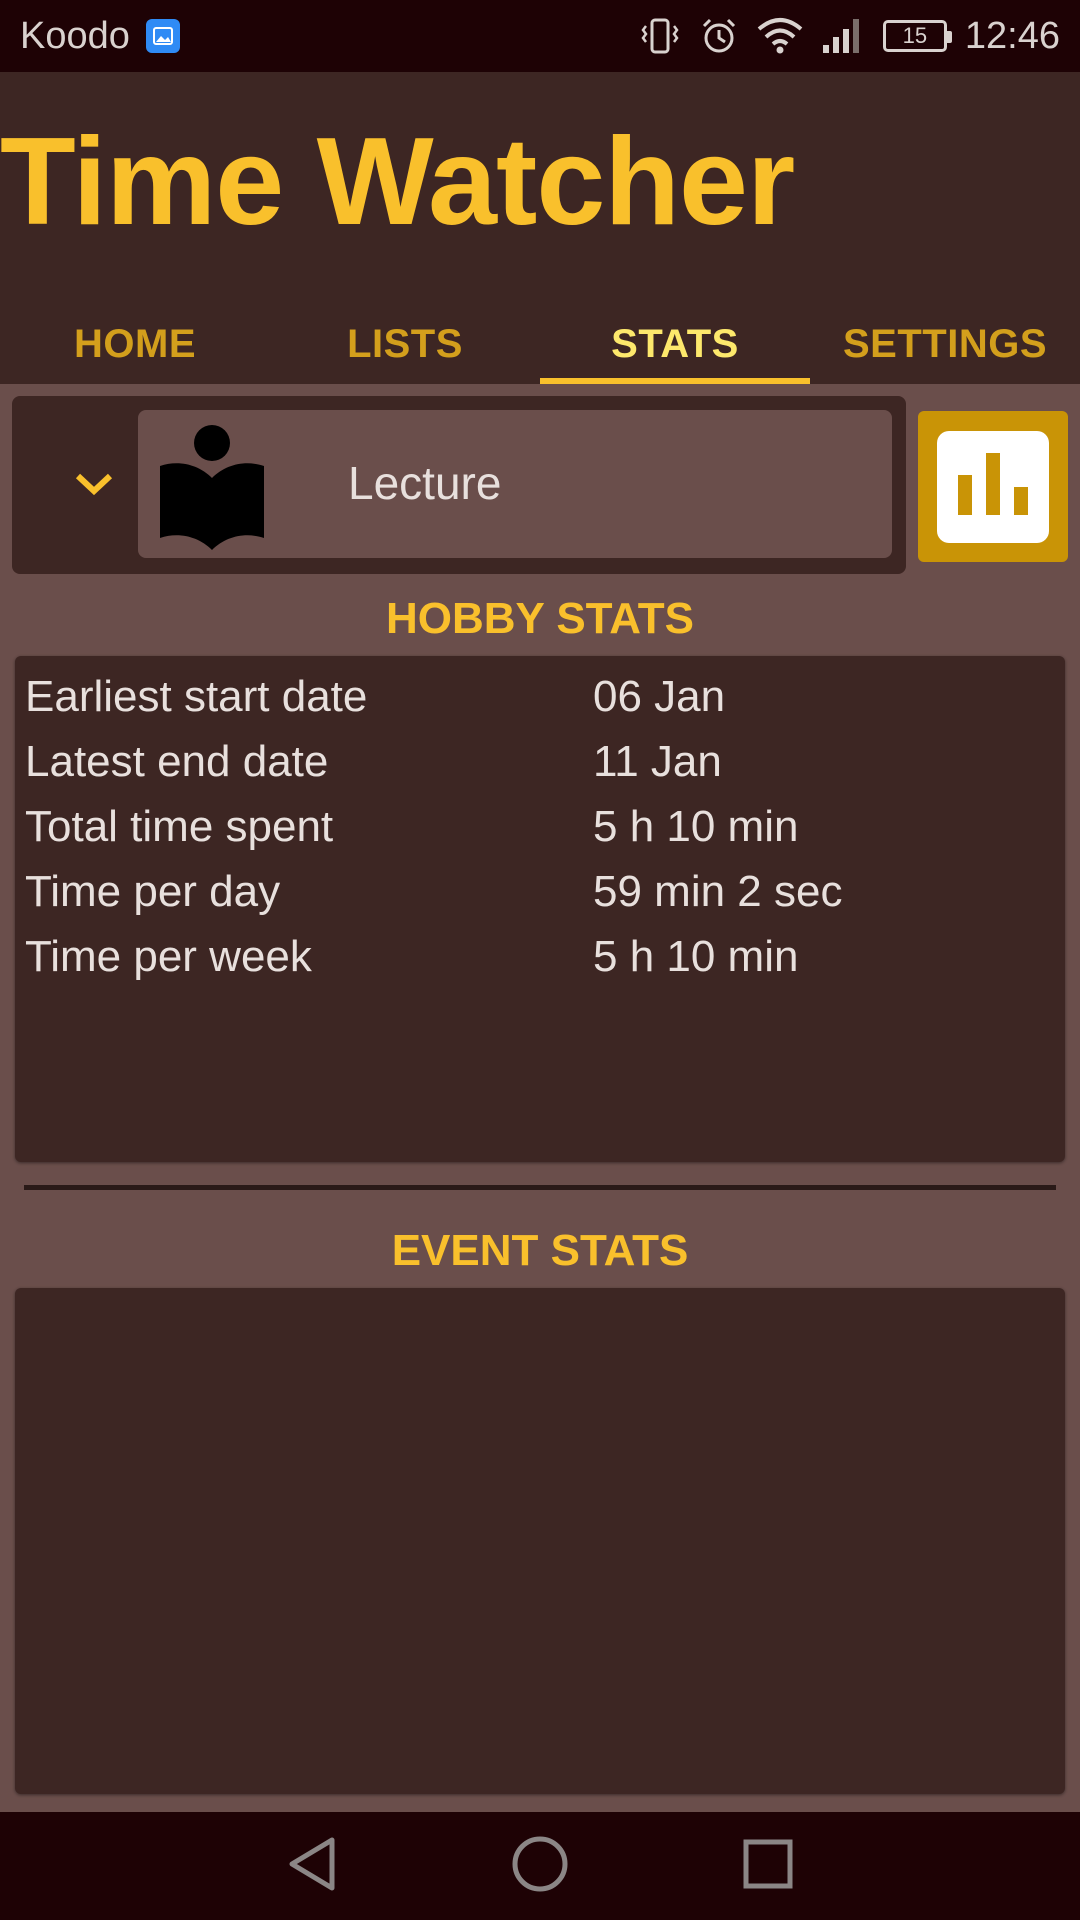 The width and height of the screenshot is (1080, 1920). I want to click on stat-label: Earliest start date, so click(196, 696).